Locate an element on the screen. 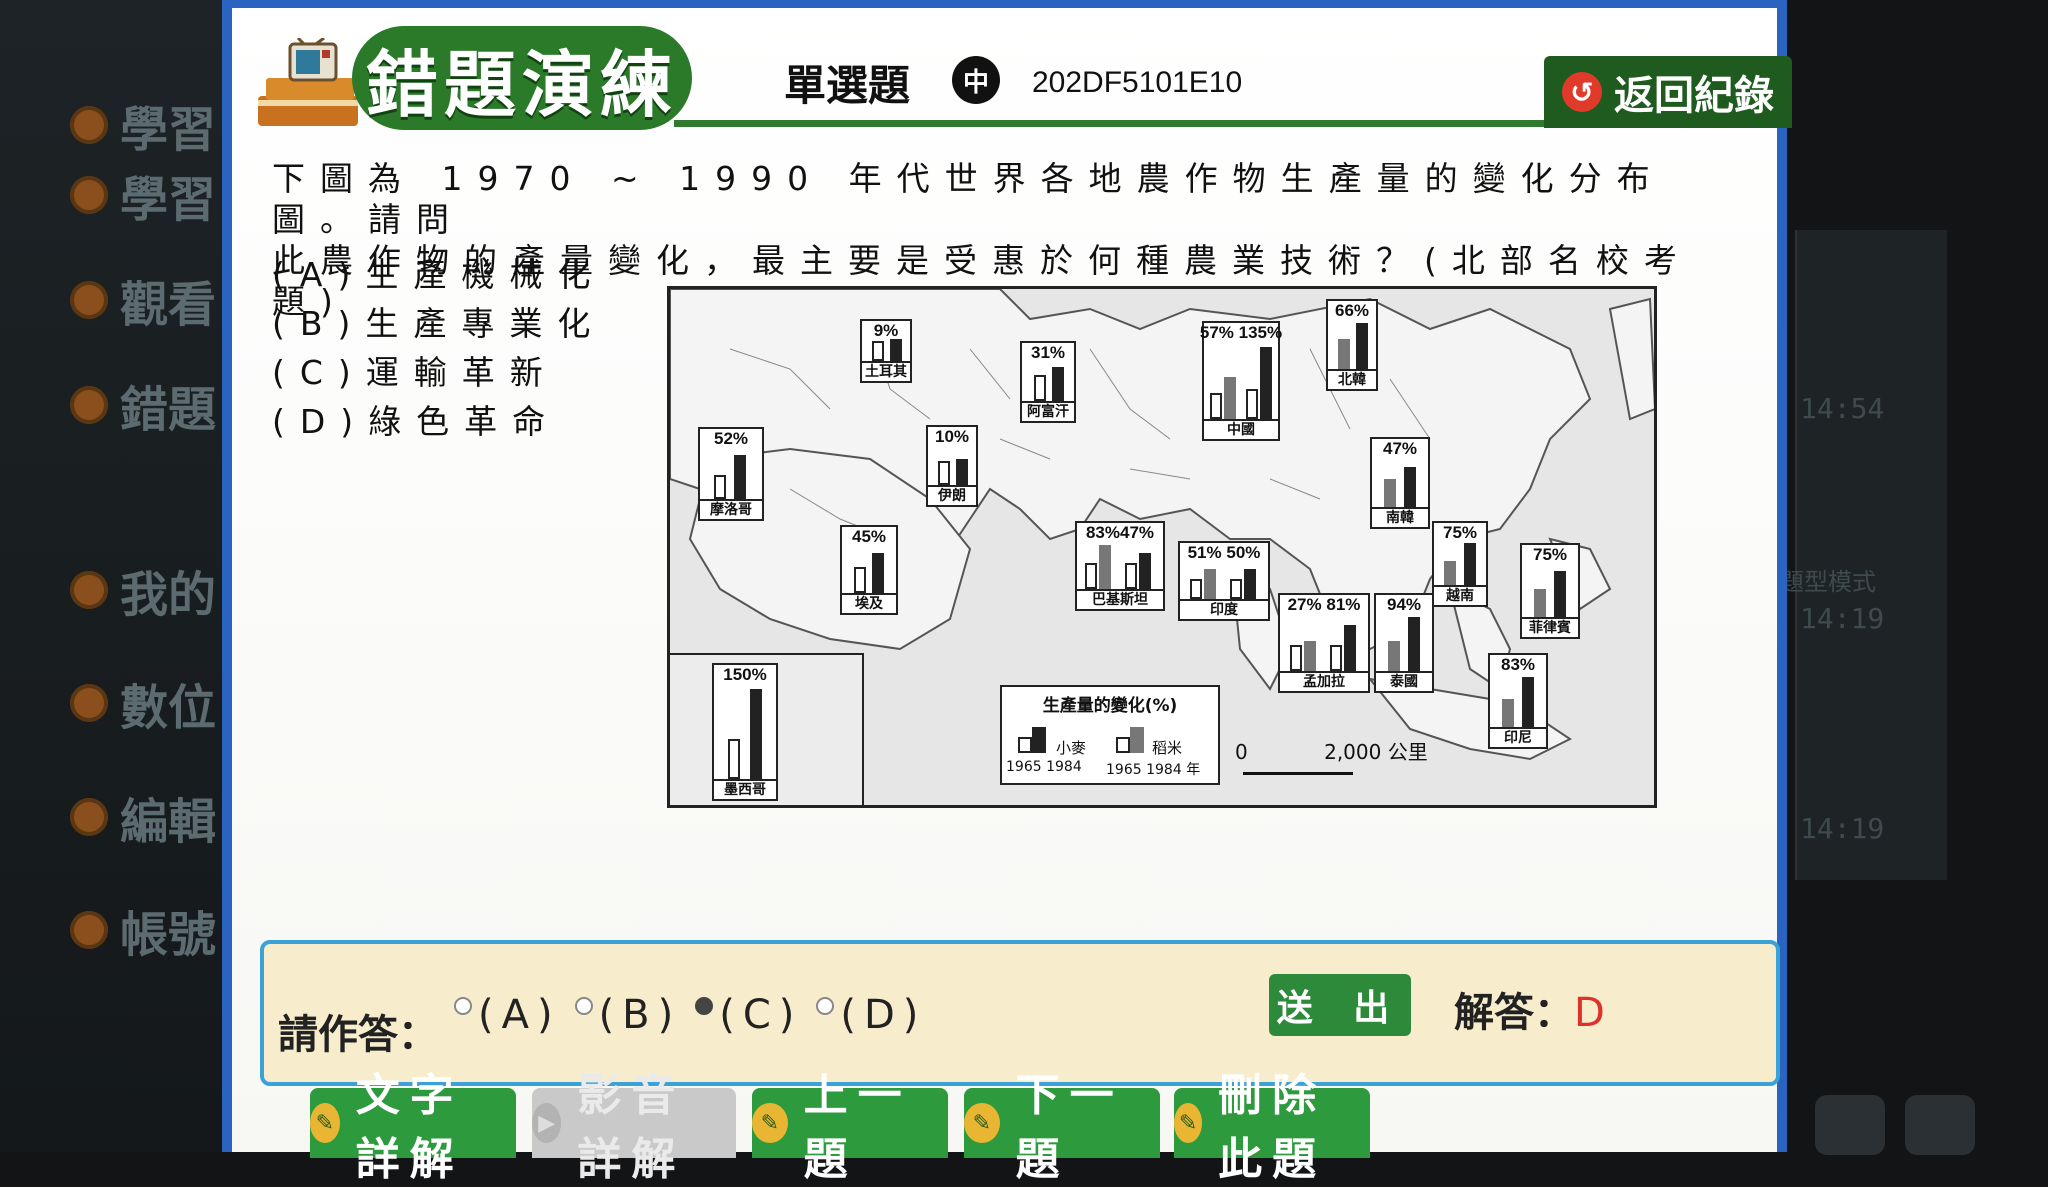 Image resolution: width=2048 pixels, height=1187 pixels. bg-sidebar-item-7: 編輯 is located at coordinates (155, 817).